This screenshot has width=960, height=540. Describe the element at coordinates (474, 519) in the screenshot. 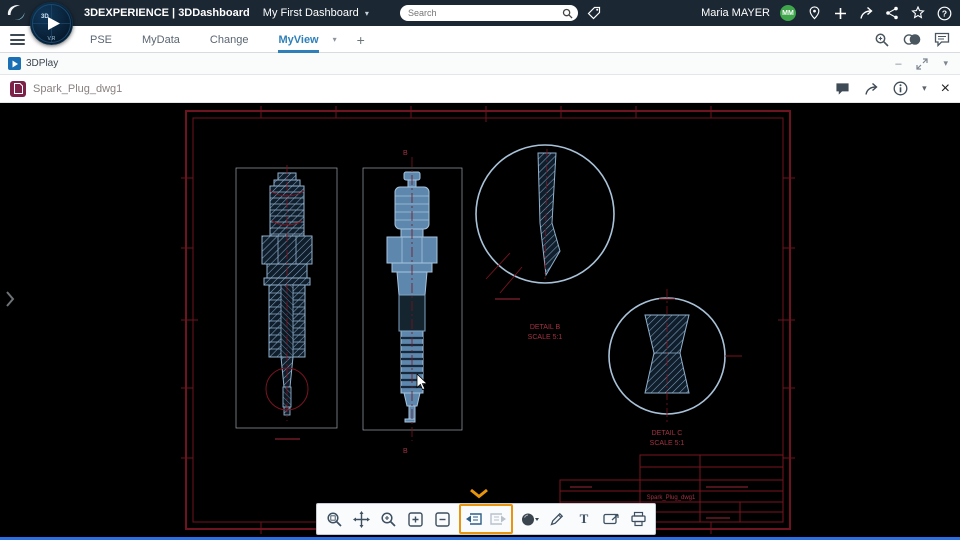

I see `previous-sheet-button` at that location.